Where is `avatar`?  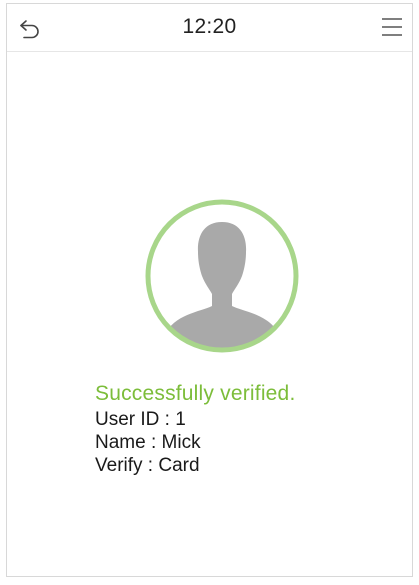 avatar is located at coordinates (222, 276).